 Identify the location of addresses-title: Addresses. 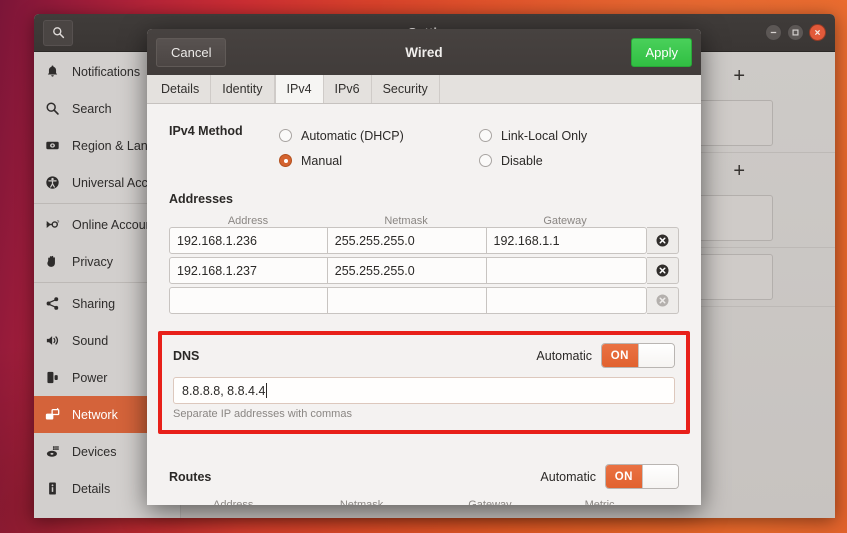
(201, 199).